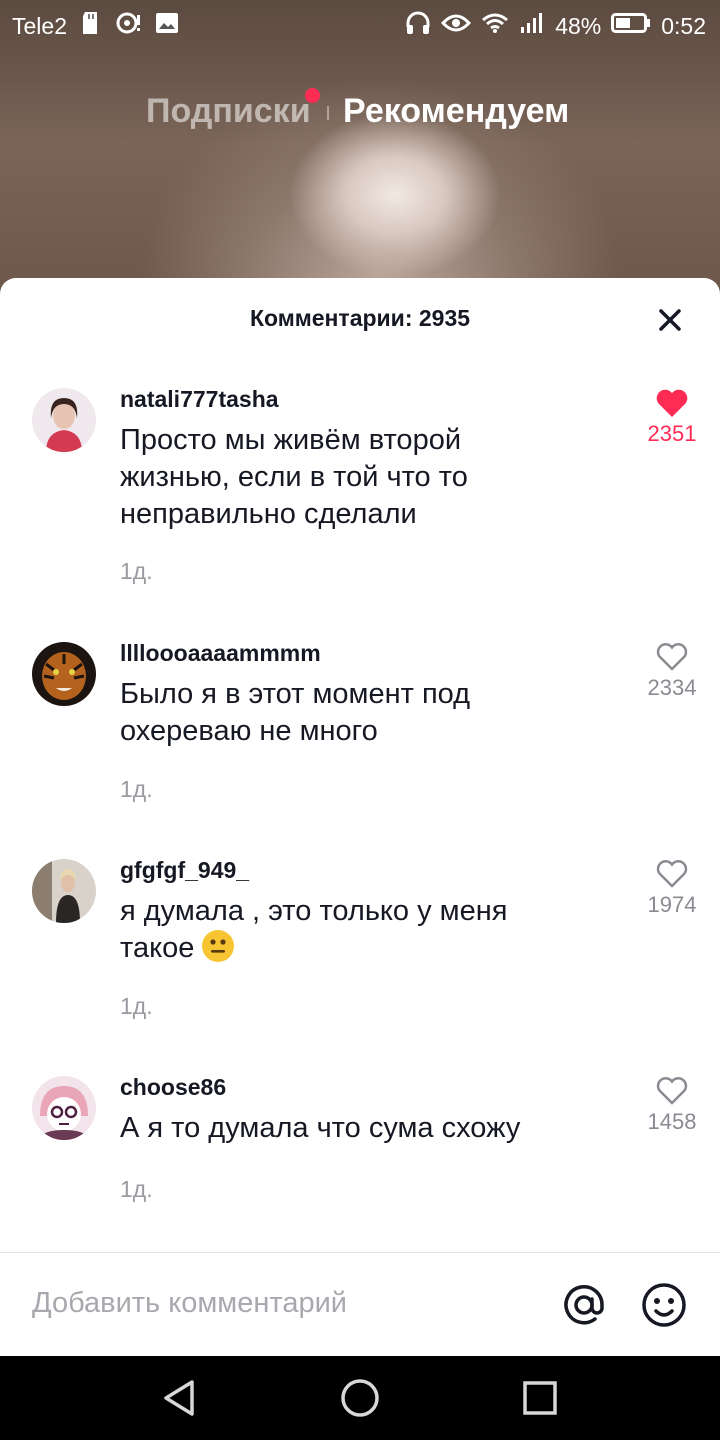  Describe the element at coordinates (672, 671) in the screenshot. I see `like-button: 2334` at that location.